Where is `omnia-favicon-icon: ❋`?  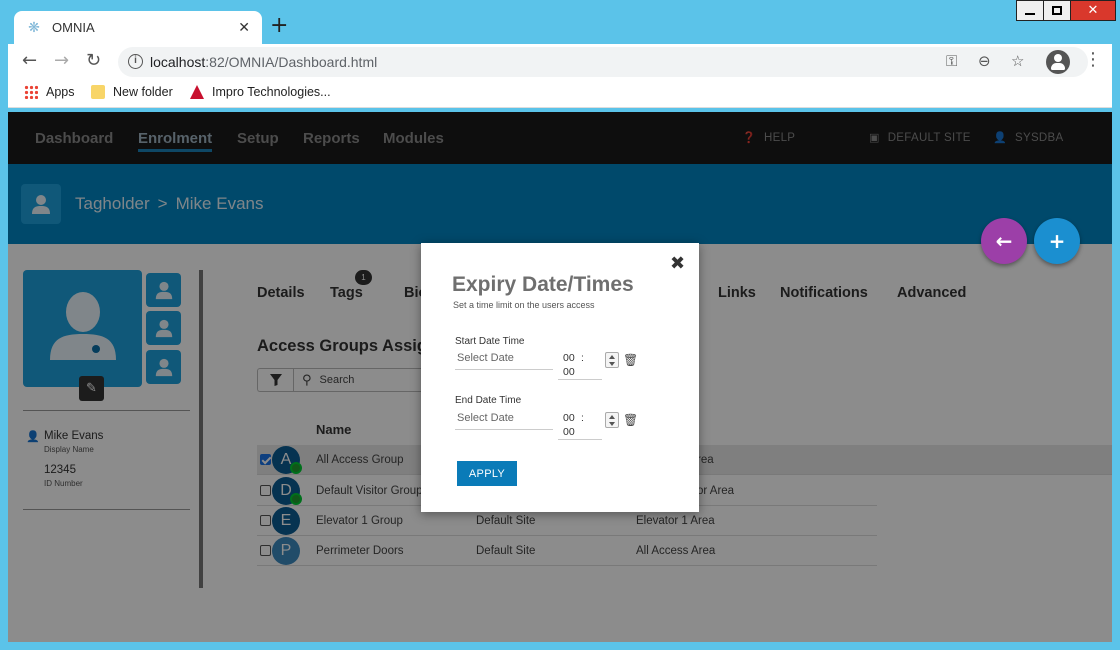
omnia-favicon-icon: ❋ is located at coordinates (34, 27).